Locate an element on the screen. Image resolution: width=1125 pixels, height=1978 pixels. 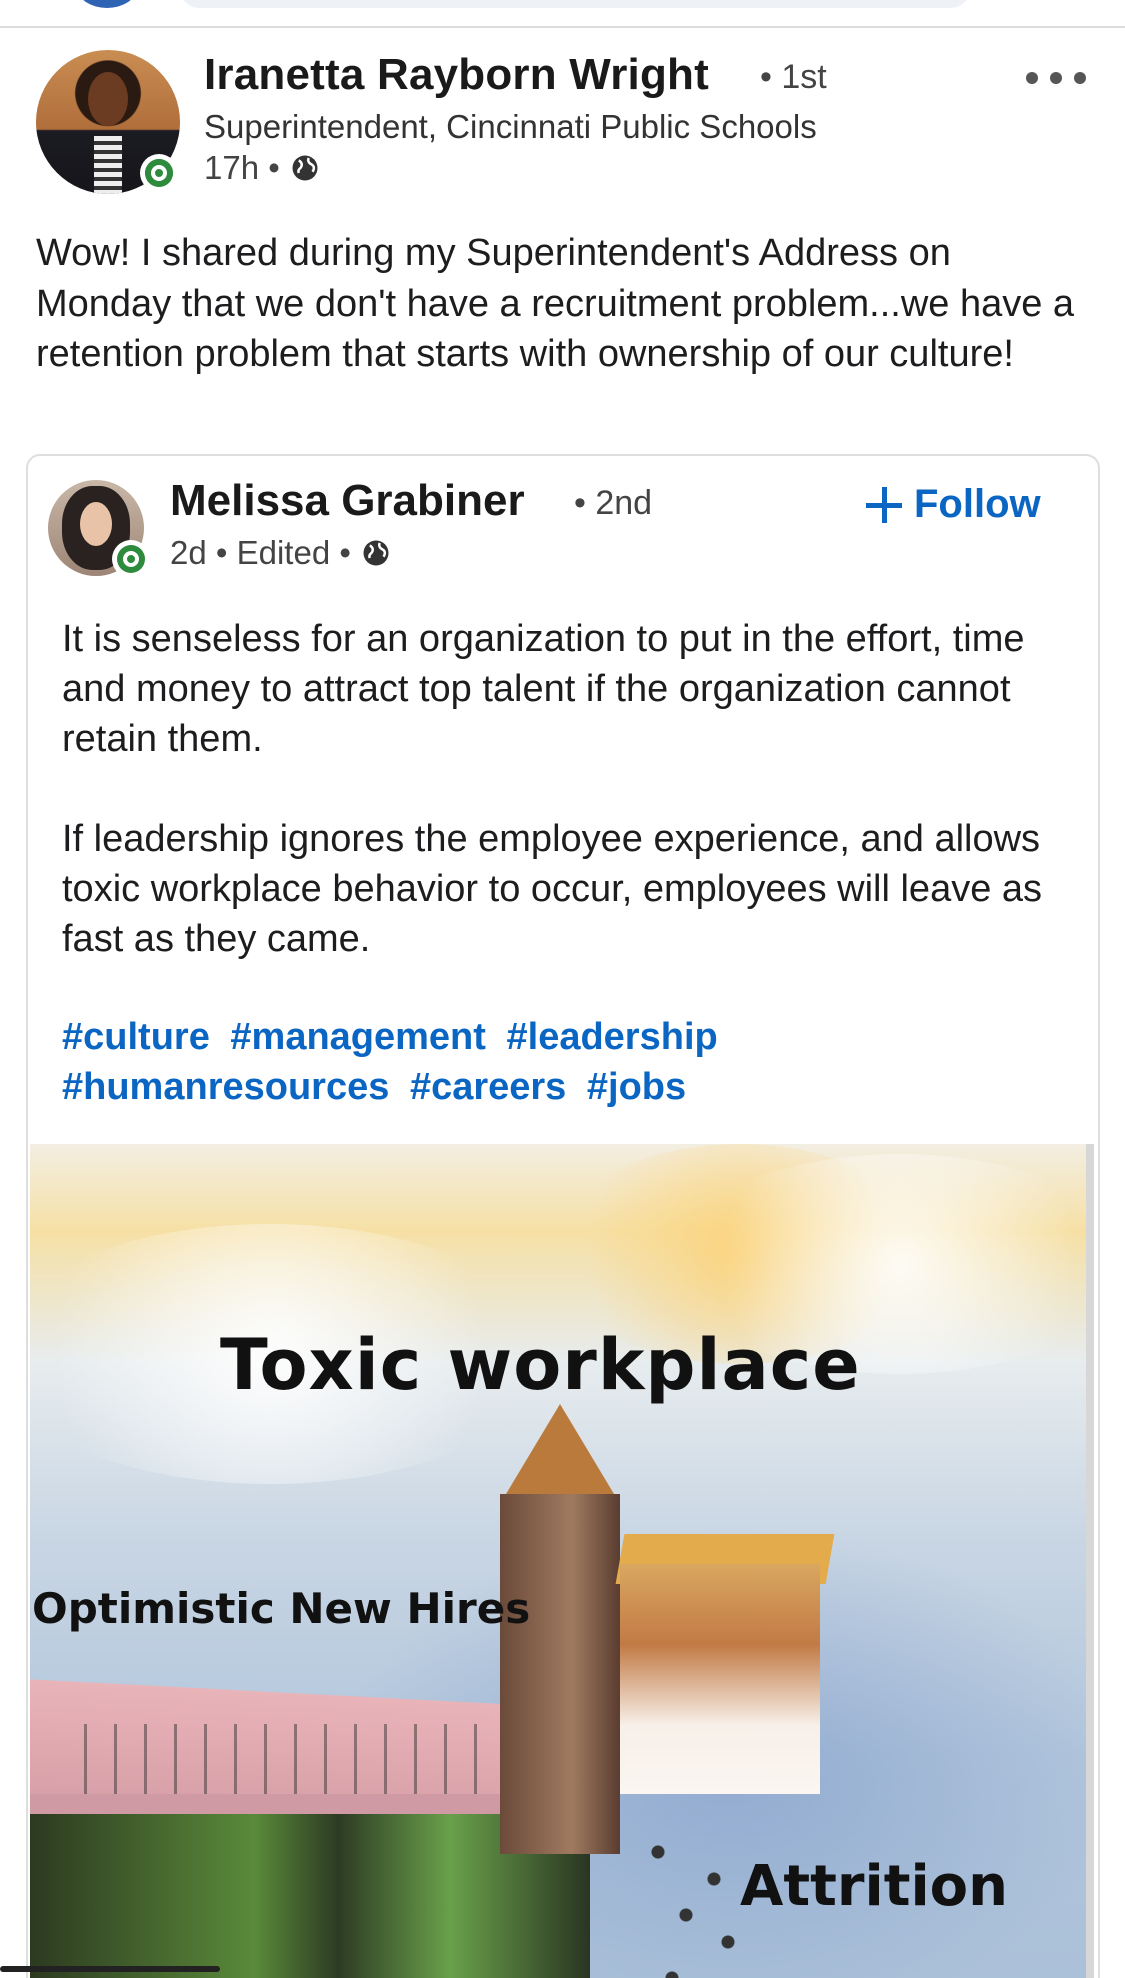
tower-roof is located at coordinates (560, 1454).